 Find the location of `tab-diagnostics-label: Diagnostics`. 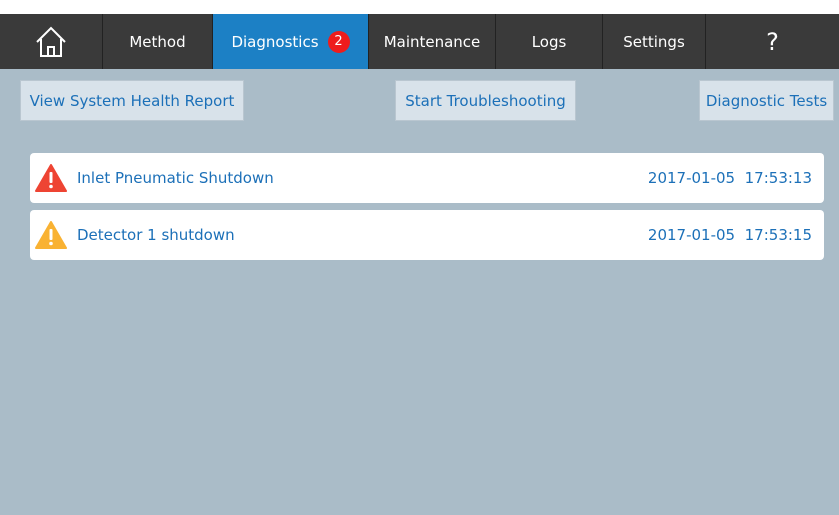

tab-diagnostics-label: Diagnostics is located at coordinates (275, 41).